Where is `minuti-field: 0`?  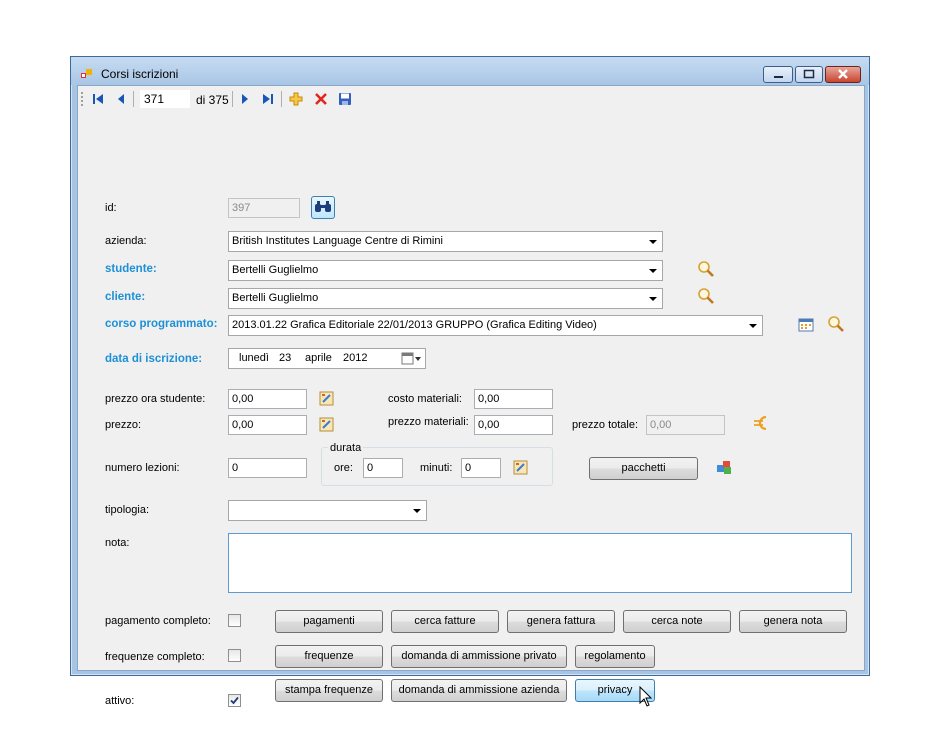 minuti-field: 0 is located at coordinates (481, 468).